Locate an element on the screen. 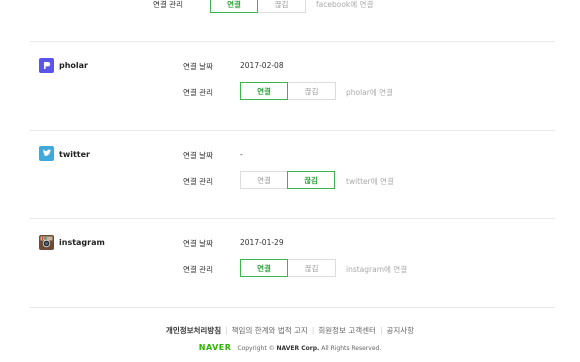 This screenshot has width=580, height=362. copyright-suffix: All Rights Reserved. is located at coordinates (351, 348).